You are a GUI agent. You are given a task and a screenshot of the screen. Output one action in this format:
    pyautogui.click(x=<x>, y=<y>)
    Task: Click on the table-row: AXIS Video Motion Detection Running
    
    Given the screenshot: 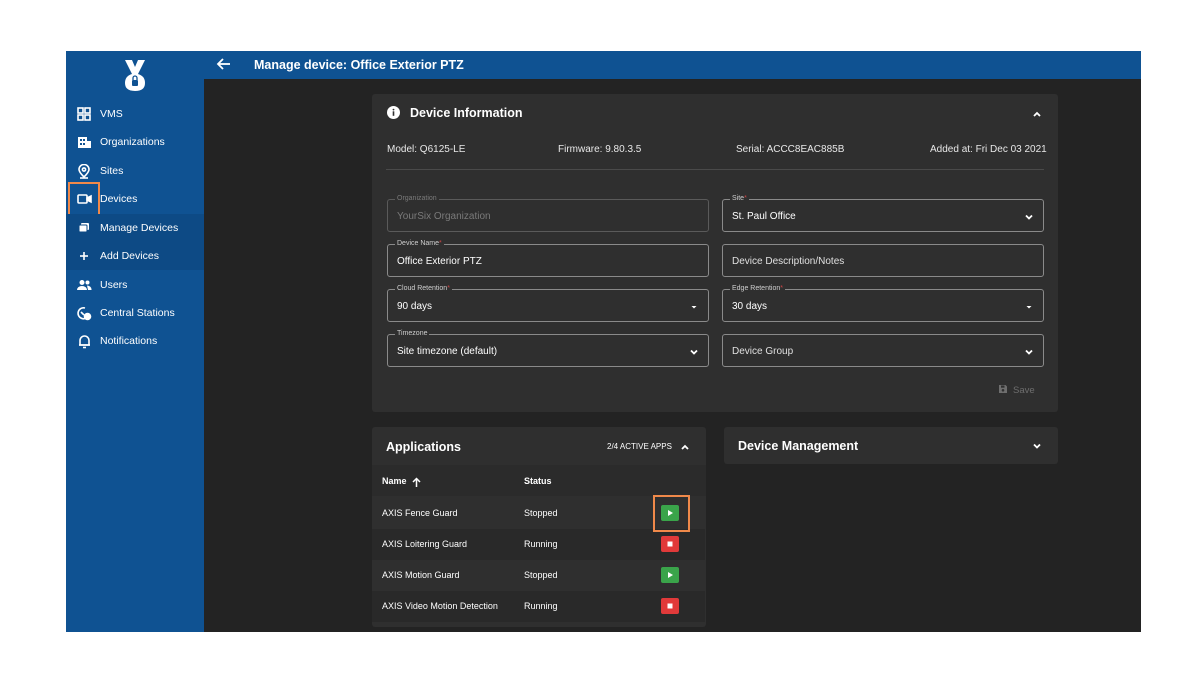 What is the action you would take?
    pyautogui.click(x=538, y=606)
    